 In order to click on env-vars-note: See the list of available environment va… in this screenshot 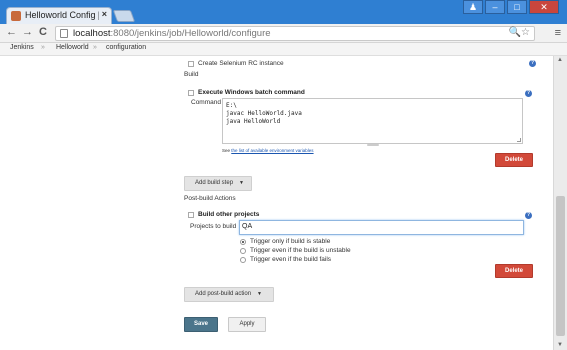, I will do `click(268, 150)`.